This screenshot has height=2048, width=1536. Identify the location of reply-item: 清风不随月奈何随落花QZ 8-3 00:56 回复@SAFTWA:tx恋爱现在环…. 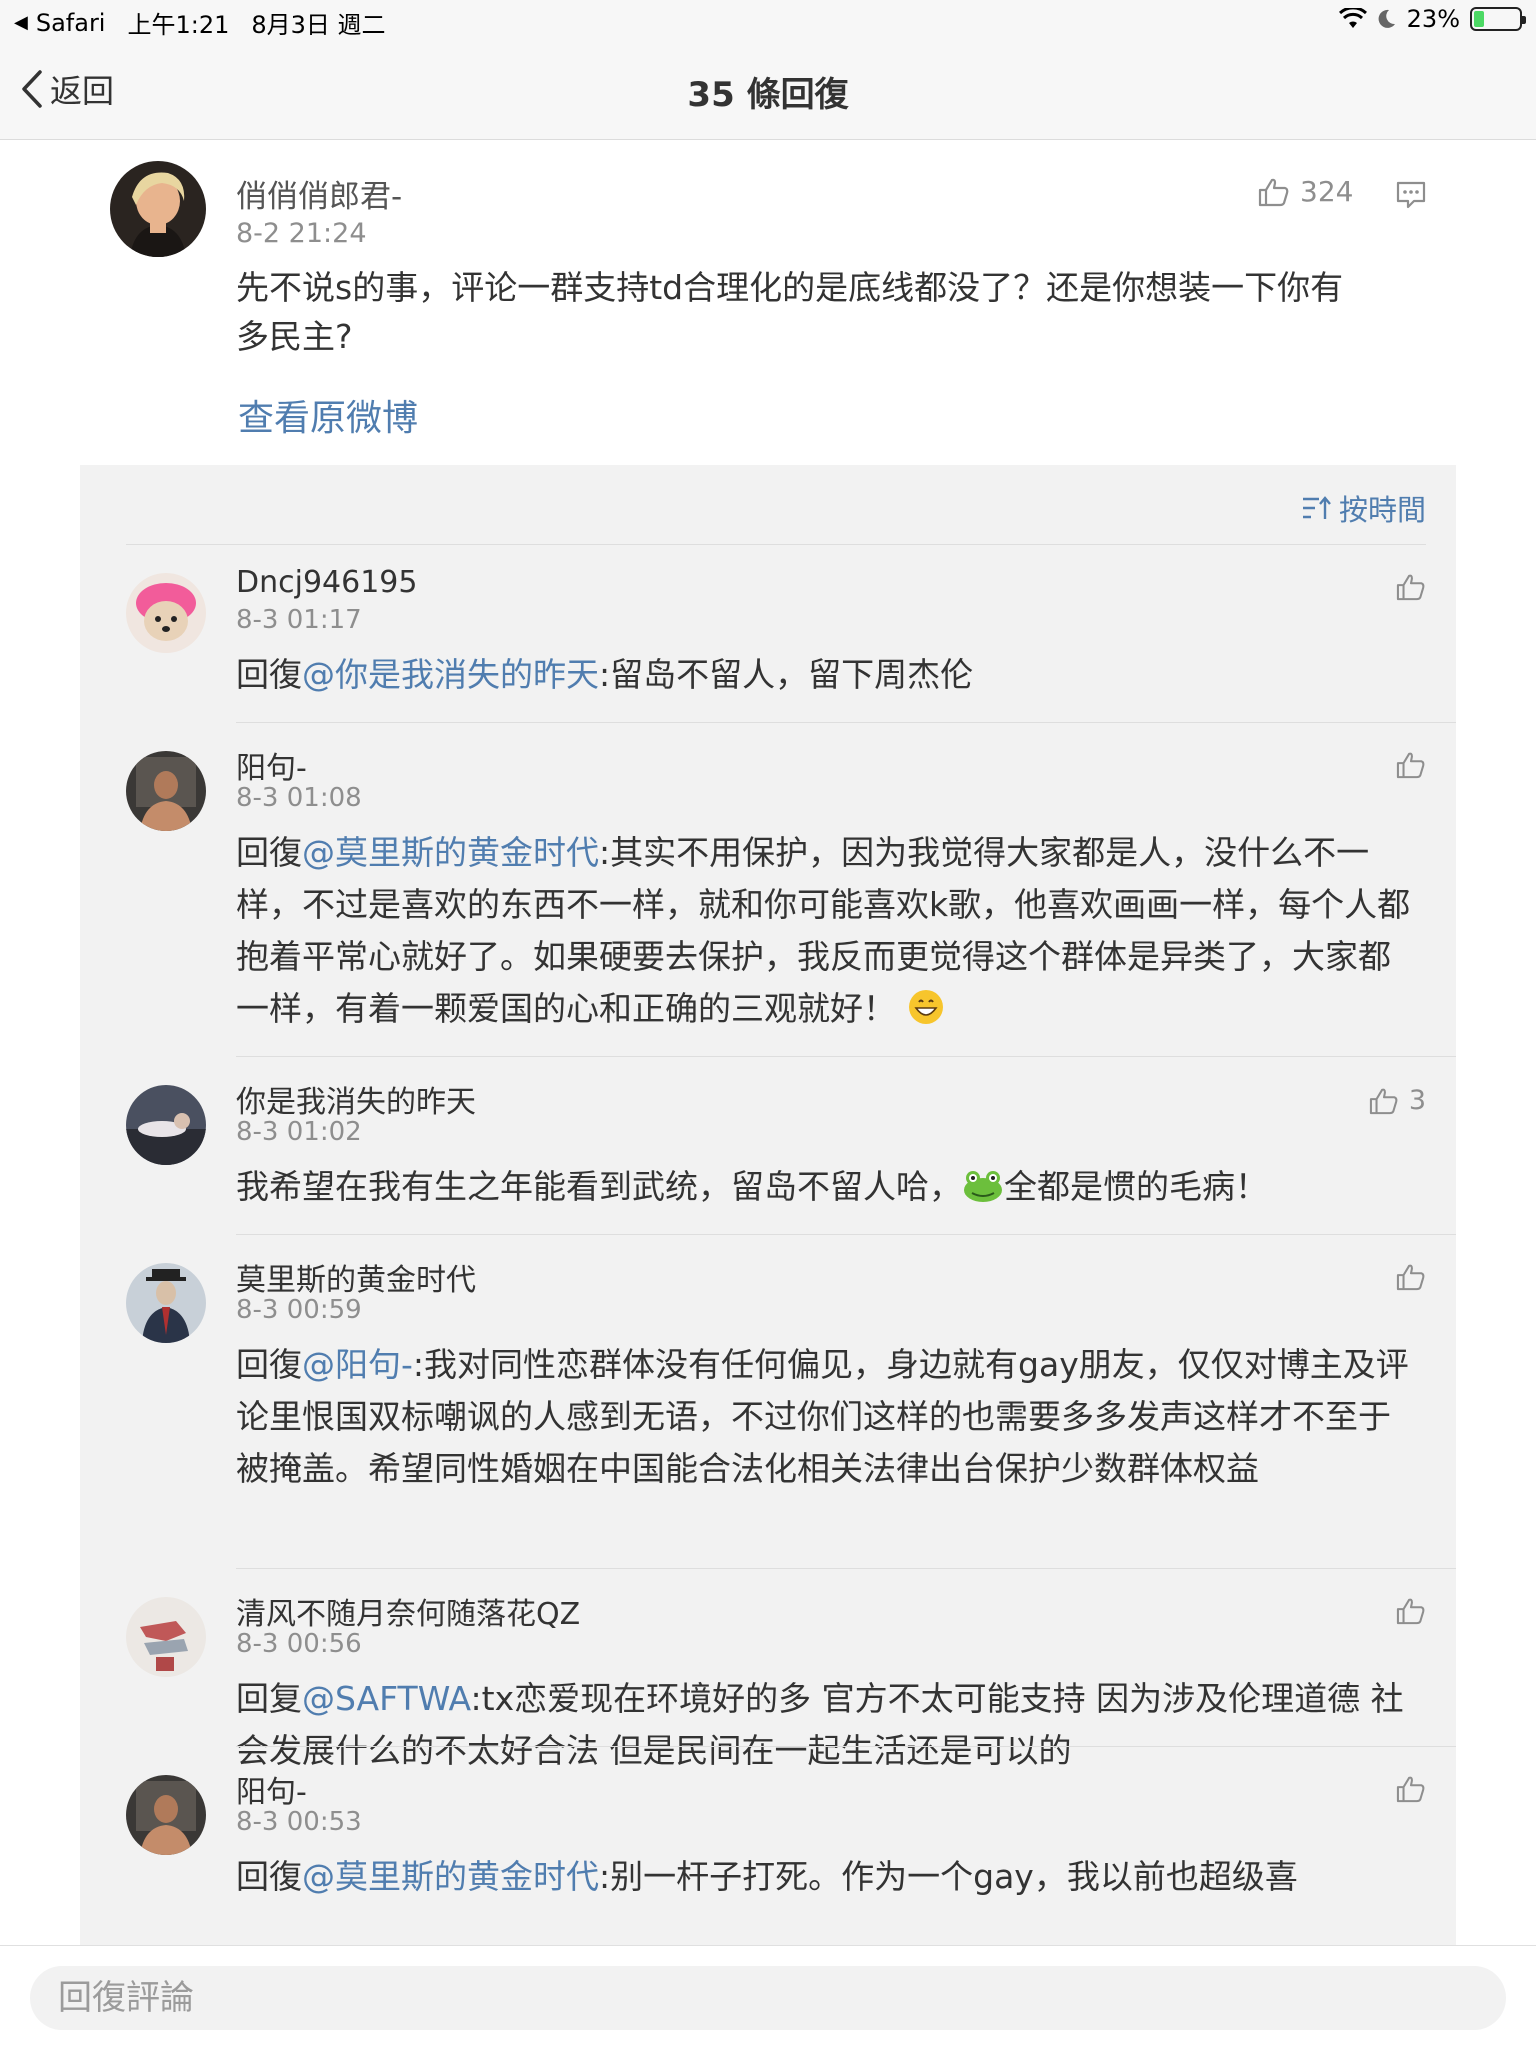
(768, 1669).